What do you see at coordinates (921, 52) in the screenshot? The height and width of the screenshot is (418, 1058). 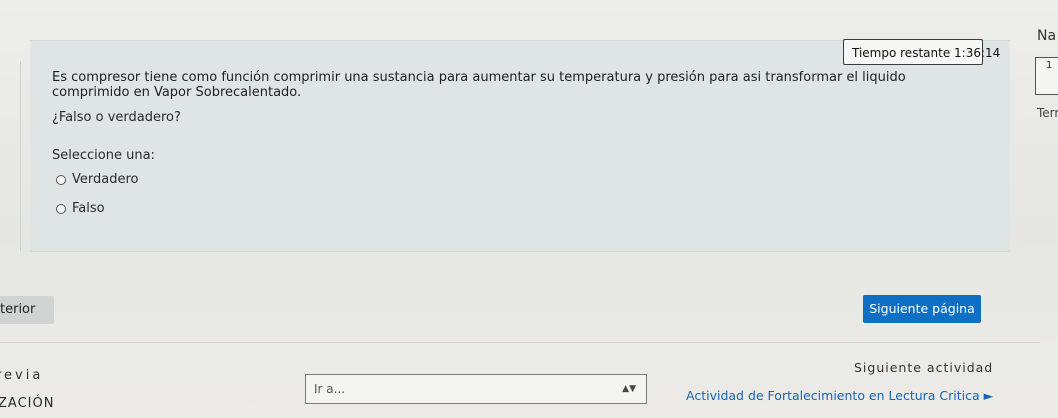 I see `time-remaining: Tiempo restante 1:36:14` at bounding box center [921, 52].